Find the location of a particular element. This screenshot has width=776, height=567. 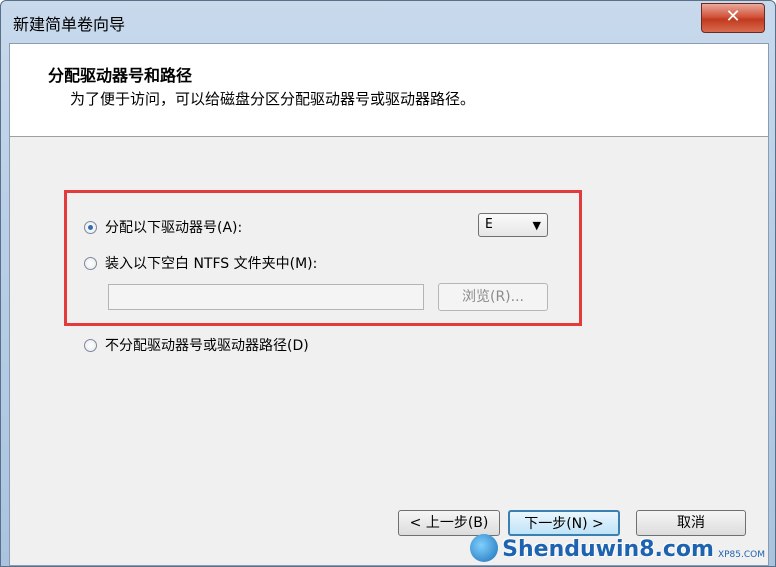

assign-letter-option: 分配以下驱动器号(A): is located at coordinates (163, 227).